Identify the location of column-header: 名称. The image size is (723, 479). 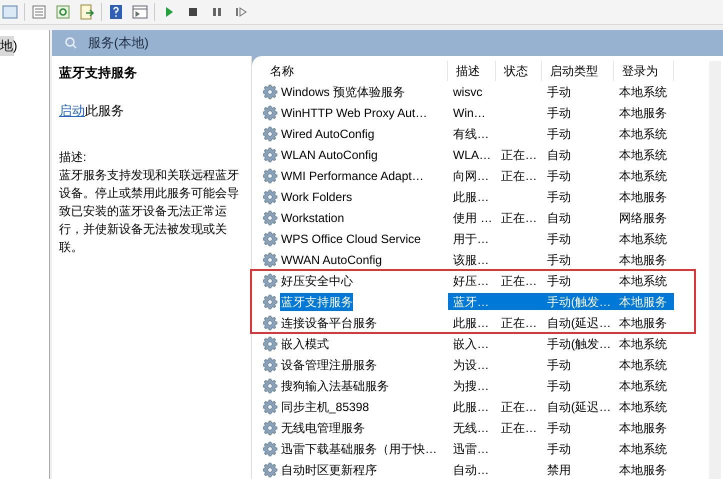
(355, 71).